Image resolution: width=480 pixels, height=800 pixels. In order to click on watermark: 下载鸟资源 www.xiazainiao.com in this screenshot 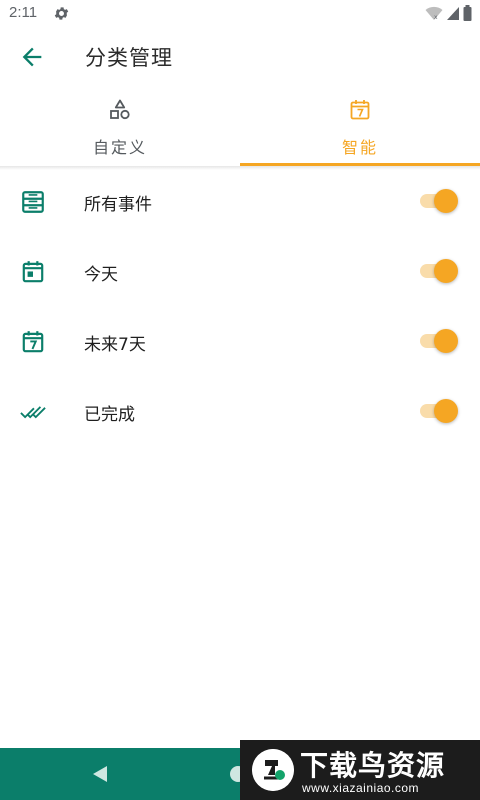, I will do `click(360, 770)`.